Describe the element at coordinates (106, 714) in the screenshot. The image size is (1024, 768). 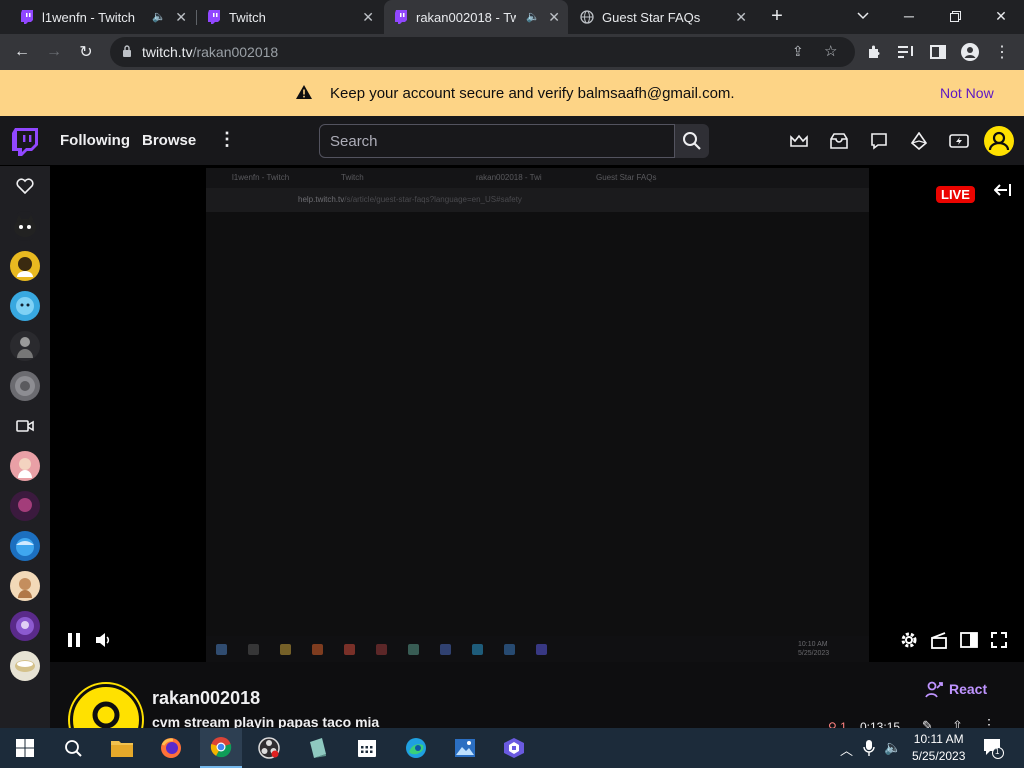
I see `user-silhouette-icon` at that location.